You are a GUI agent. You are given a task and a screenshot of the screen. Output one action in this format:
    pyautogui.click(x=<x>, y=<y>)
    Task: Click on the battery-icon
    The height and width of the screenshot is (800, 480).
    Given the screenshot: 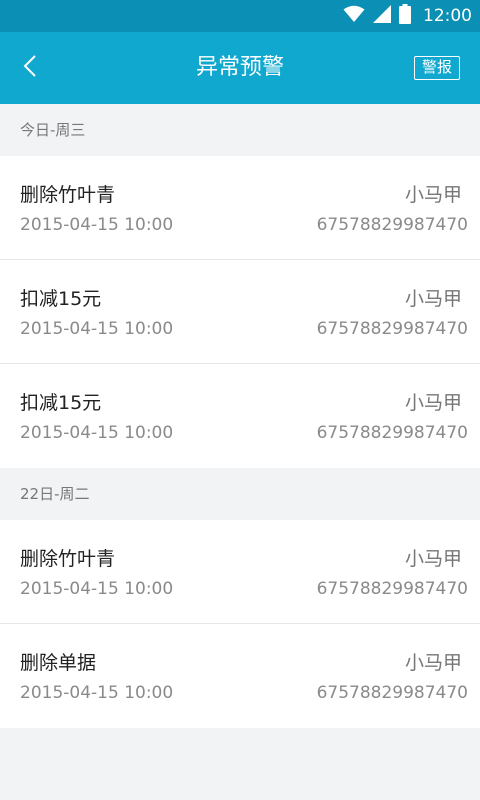 What is the action you would take?
    pyautogui.click(x=405, y=16)
    